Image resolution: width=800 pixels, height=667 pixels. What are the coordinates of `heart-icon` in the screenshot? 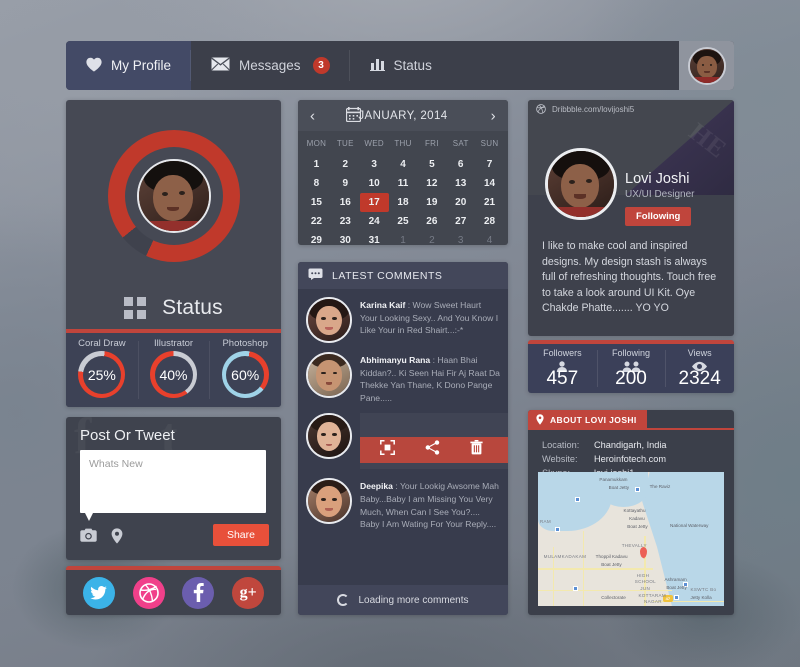 It's located at (94, 66).